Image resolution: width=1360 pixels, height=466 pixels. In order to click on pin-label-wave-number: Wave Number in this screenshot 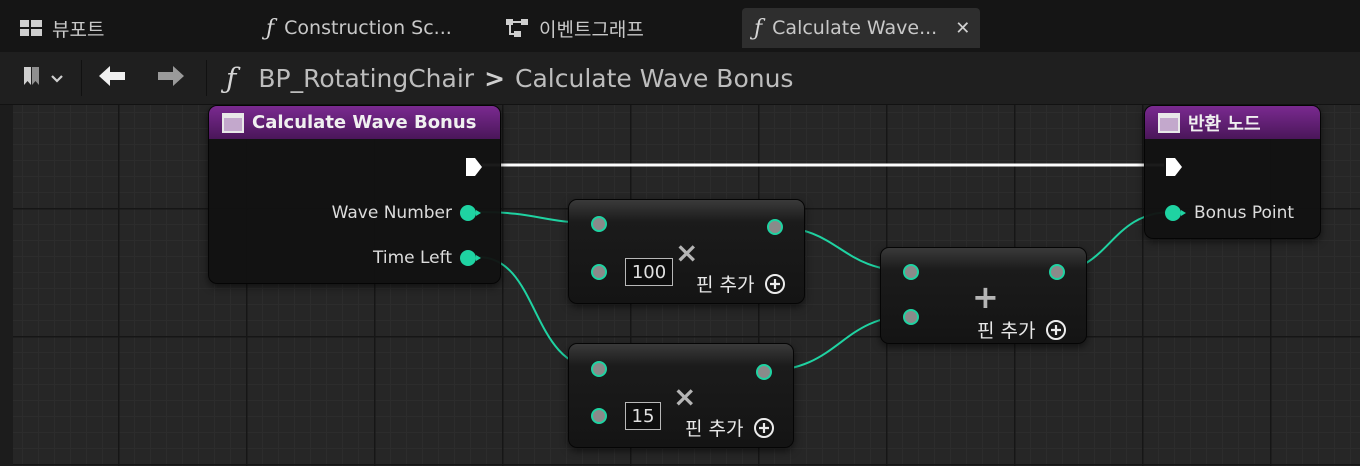, I will do `click(391, 213)`.